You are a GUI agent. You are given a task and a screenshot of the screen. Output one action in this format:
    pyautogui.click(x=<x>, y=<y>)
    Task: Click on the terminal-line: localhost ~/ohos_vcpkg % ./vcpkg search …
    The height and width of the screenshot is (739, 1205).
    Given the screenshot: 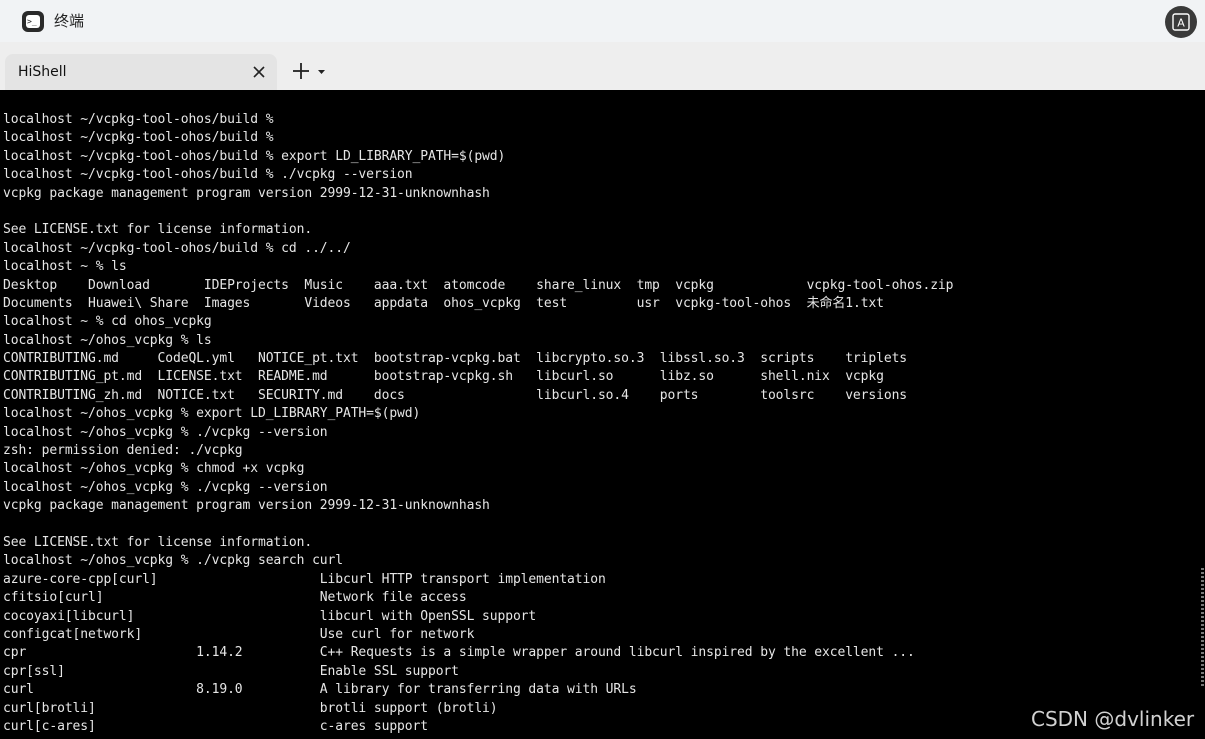 What is the action you would take?
    pyautogui.click(x=173, y=561)
    